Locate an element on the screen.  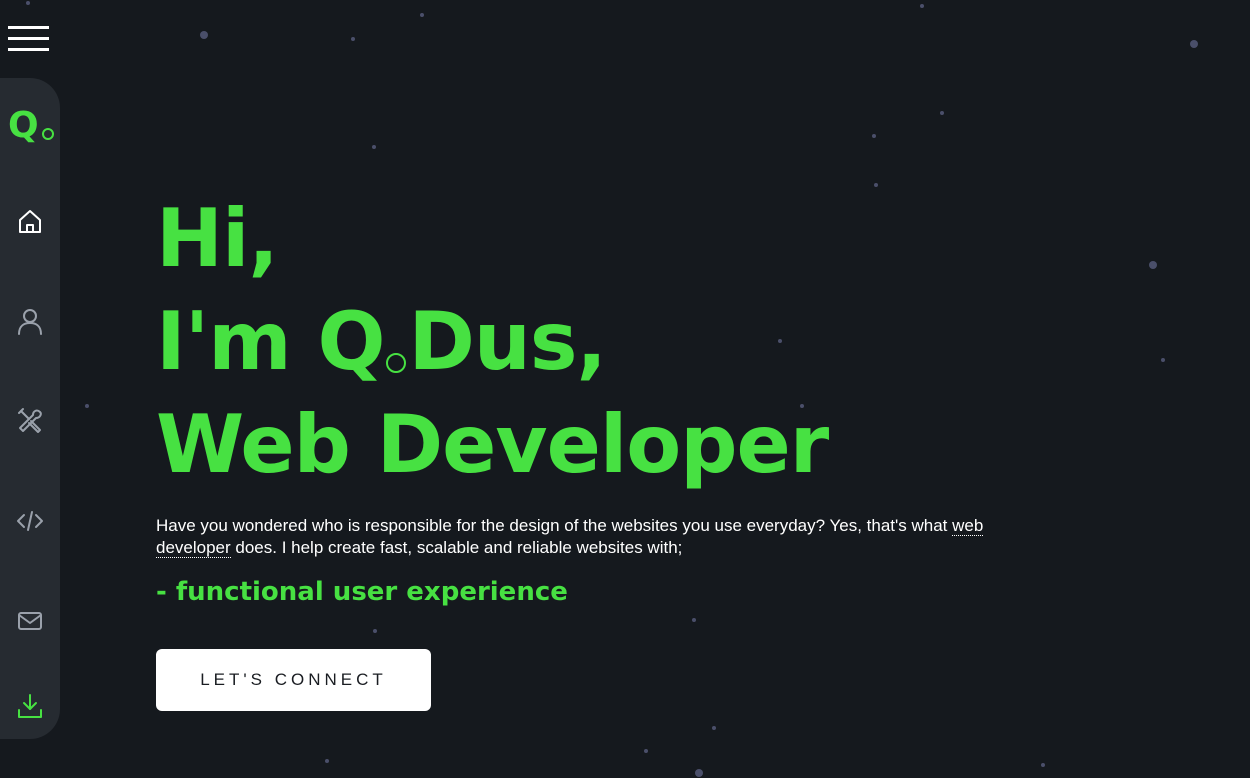
nav-home is located at coordinates (30, 221).